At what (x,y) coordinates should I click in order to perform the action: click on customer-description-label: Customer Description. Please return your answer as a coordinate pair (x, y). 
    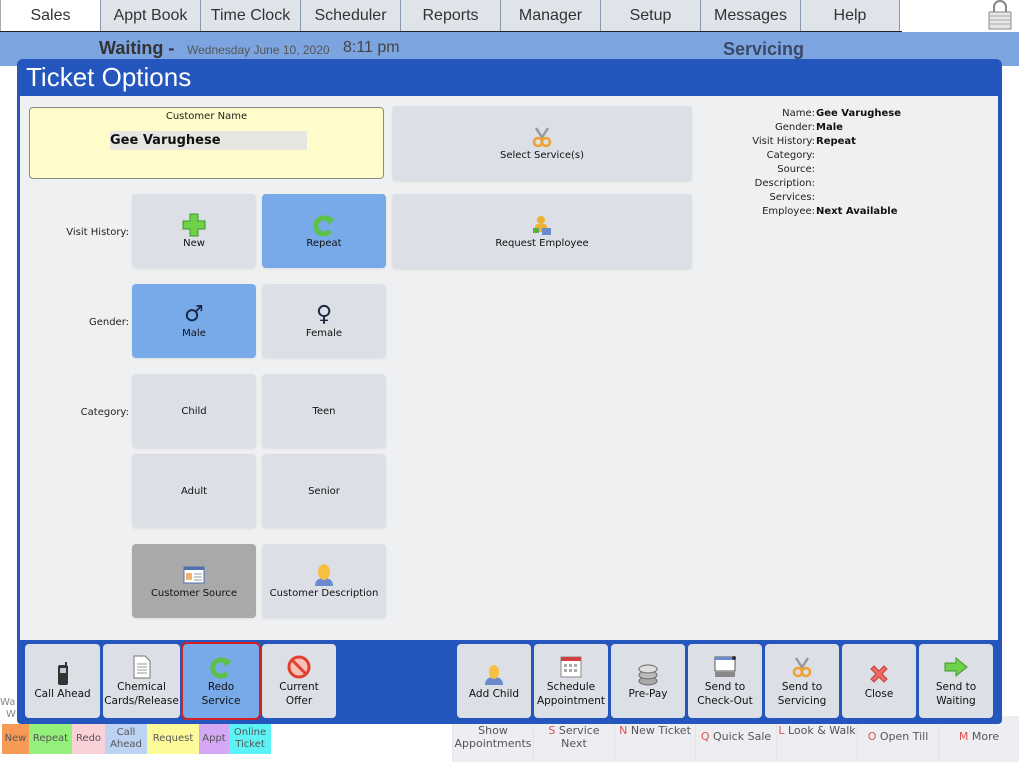
    Looking at the image, I should click on (324, 593).